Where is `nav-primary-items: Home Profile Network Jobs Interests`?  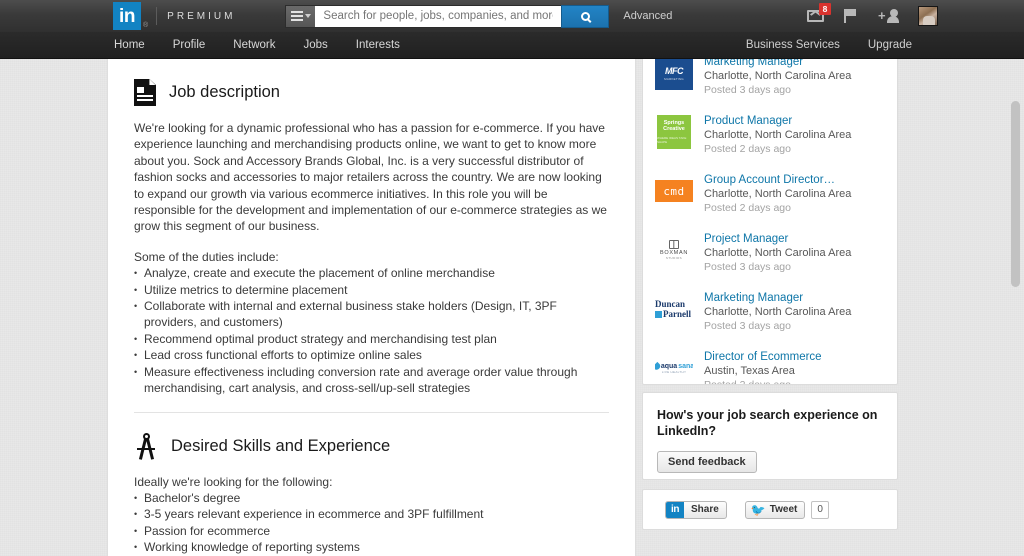 nav-primary-items: Home Profile Network Jobs Interests is located at coordinates (257, 45).